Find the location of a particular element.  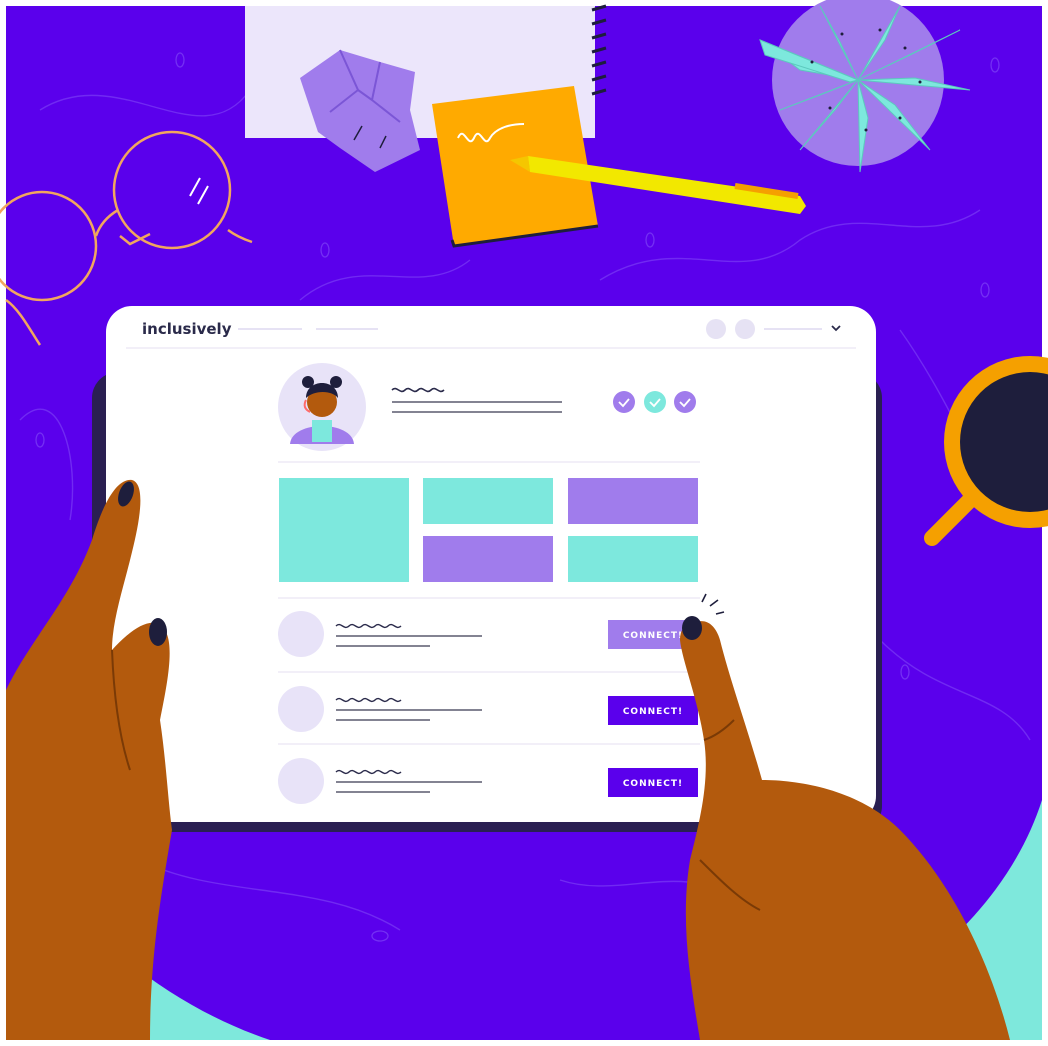

brand-logo: inclusively is located at coordinates (187, 329).